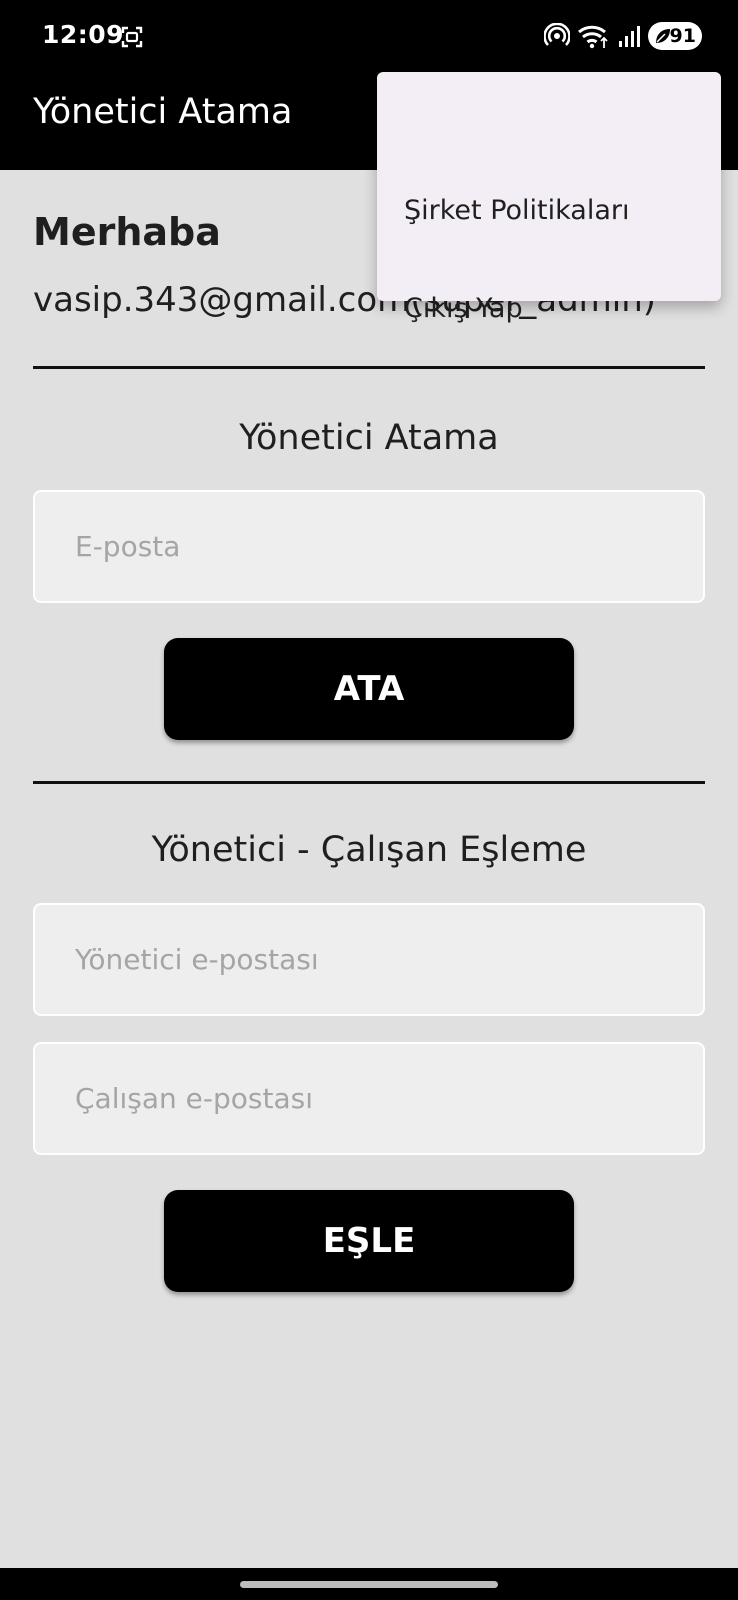 Image resolution: width=738 pixels, height=1600 pixels. I want to click on battery-level: 91, so click(682, 36).